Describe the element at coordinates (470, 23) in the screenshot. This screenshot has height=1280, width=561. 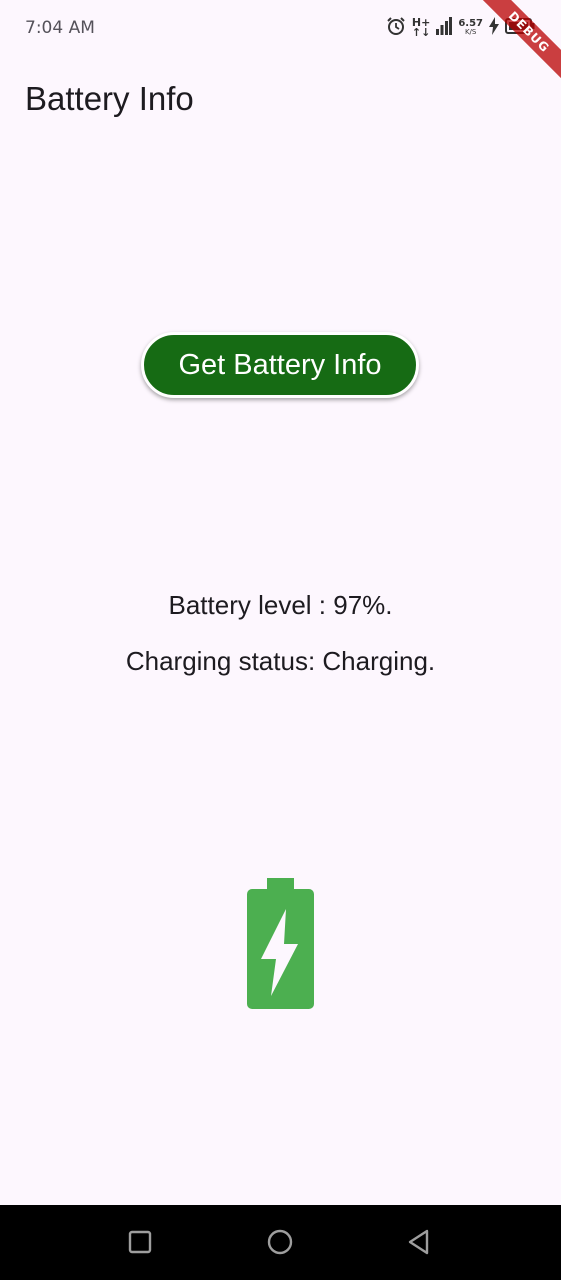
I see `network-speed-value: 6.57` at that location.